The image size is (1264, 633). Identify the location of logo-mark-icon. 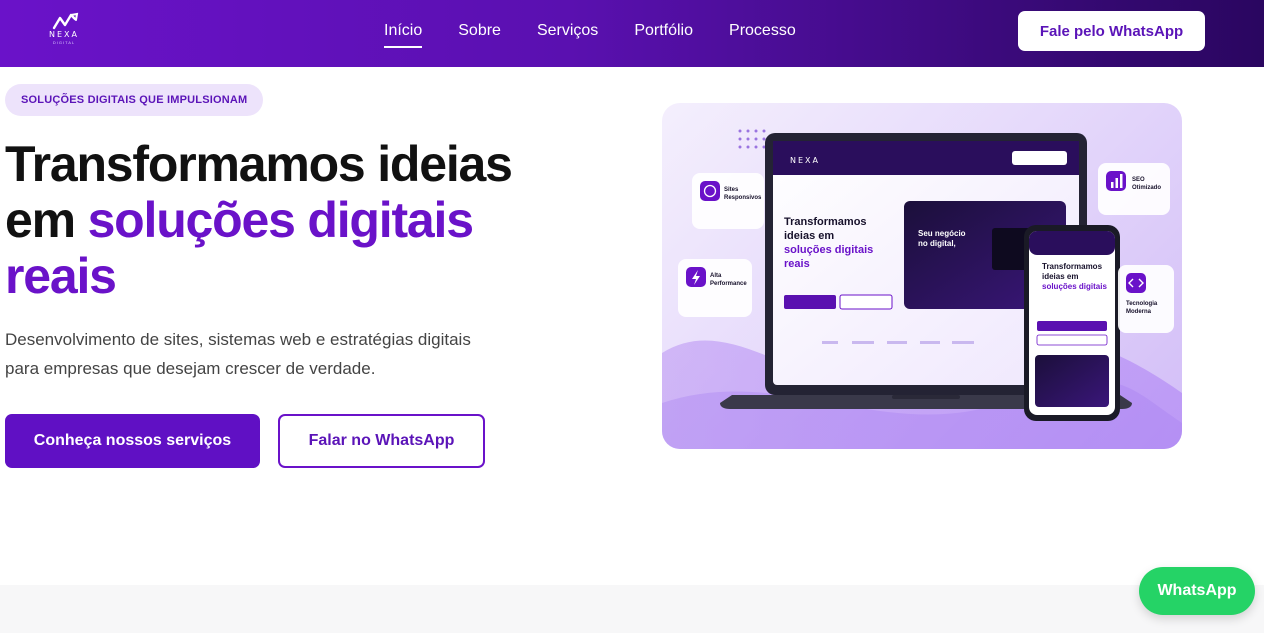
(65, 21).